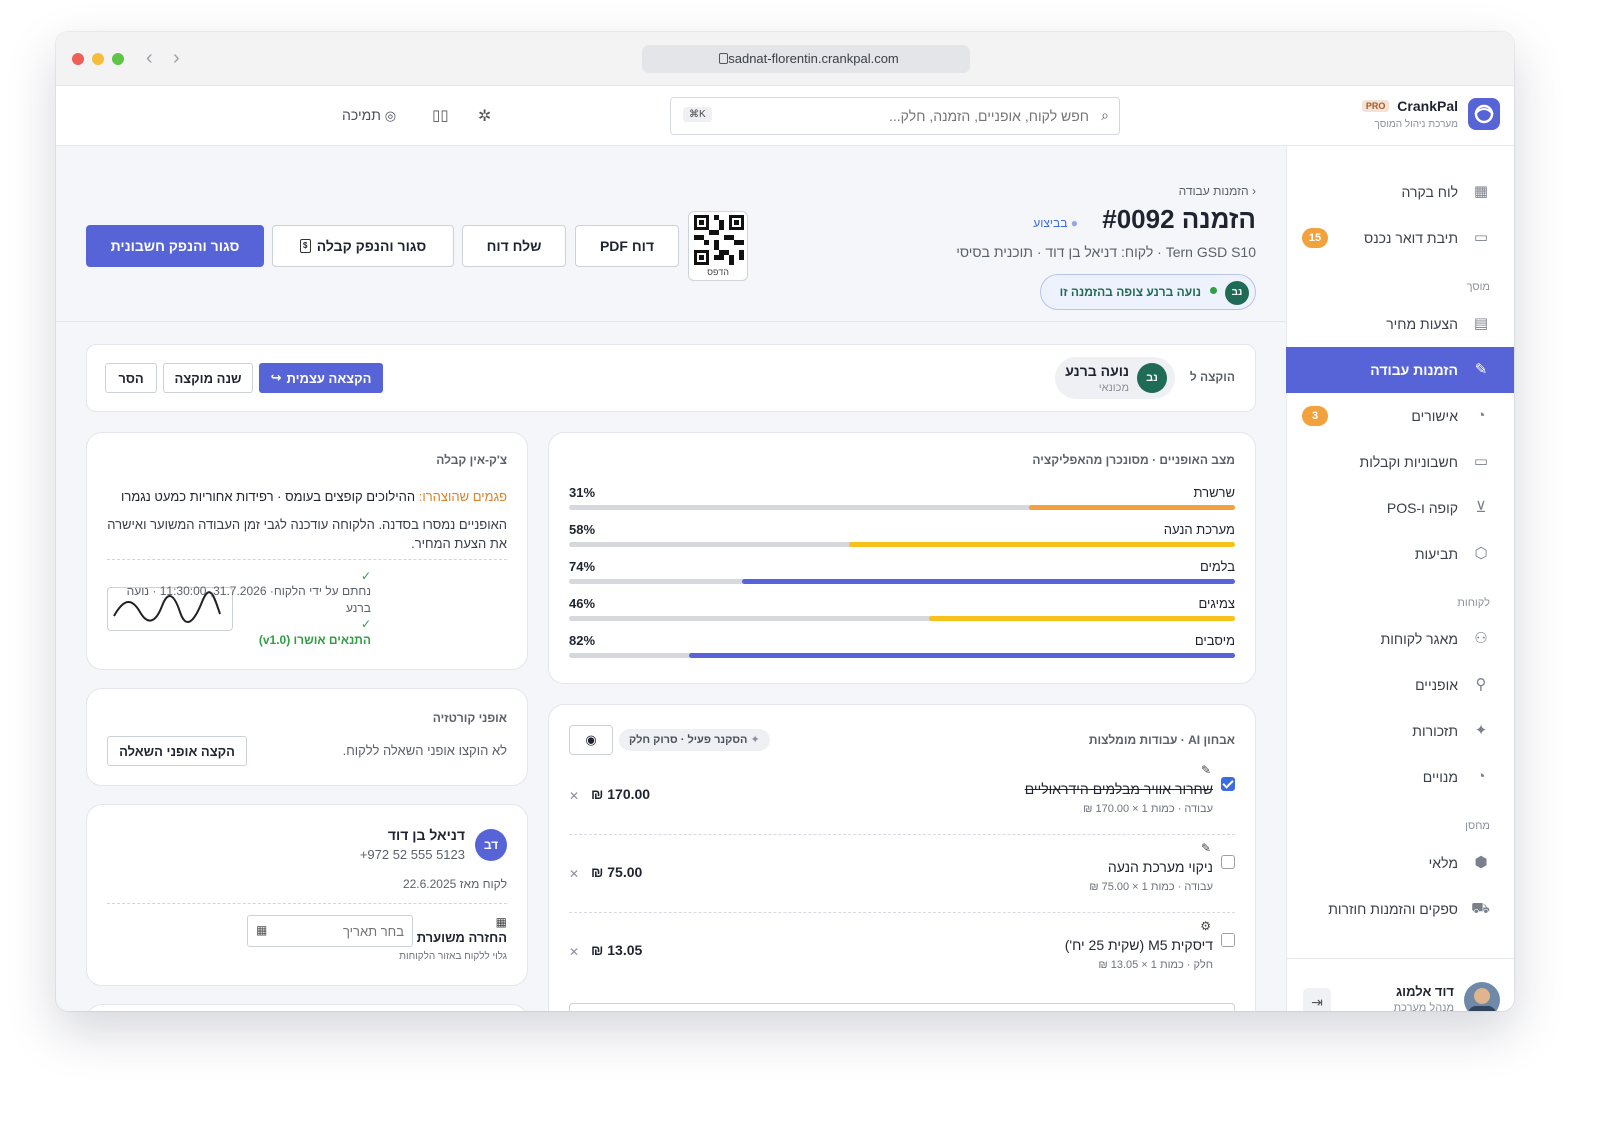  Describe the element at coordinates (175, 246) in the screenshot. I see `close-invoice-button: סגור והנפק חשבונית` at that location.